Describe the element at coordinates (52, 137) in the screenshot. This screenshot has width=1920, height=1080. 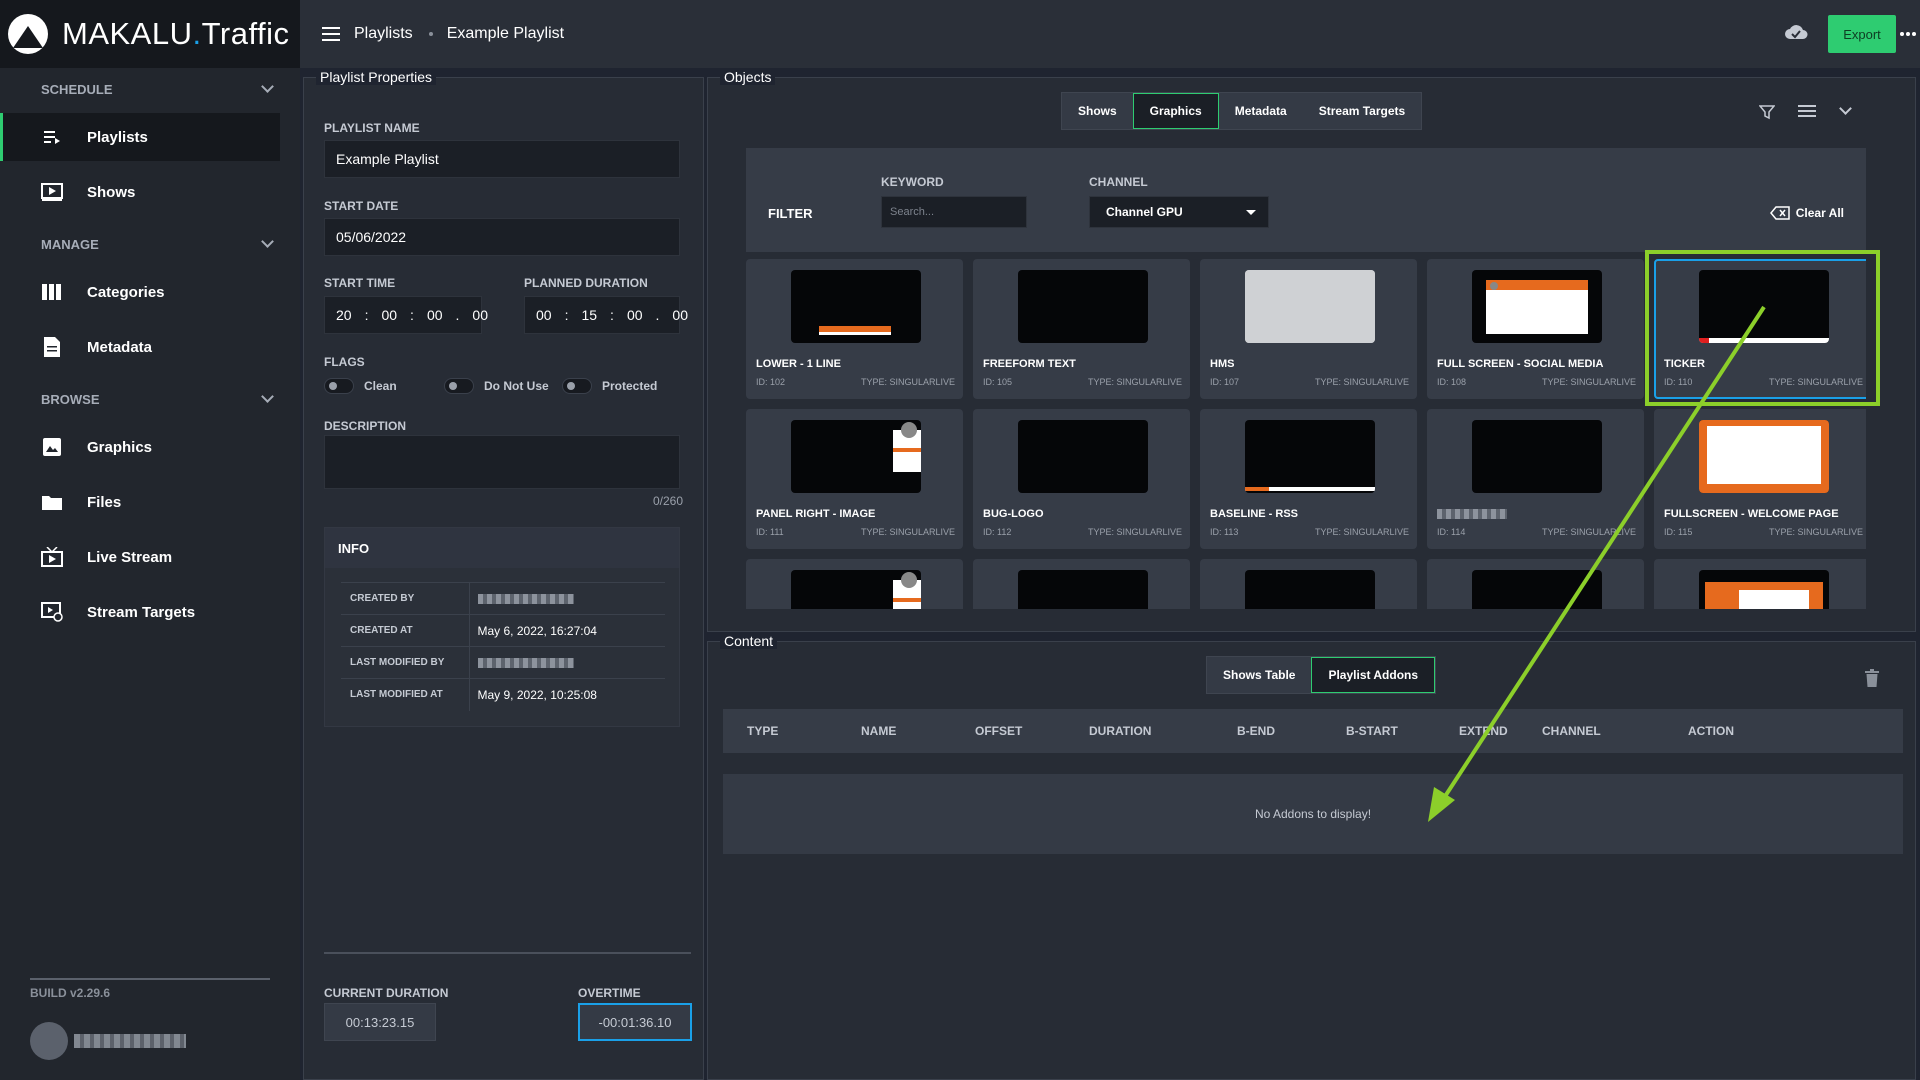
I see `playlist-icon` at that location.